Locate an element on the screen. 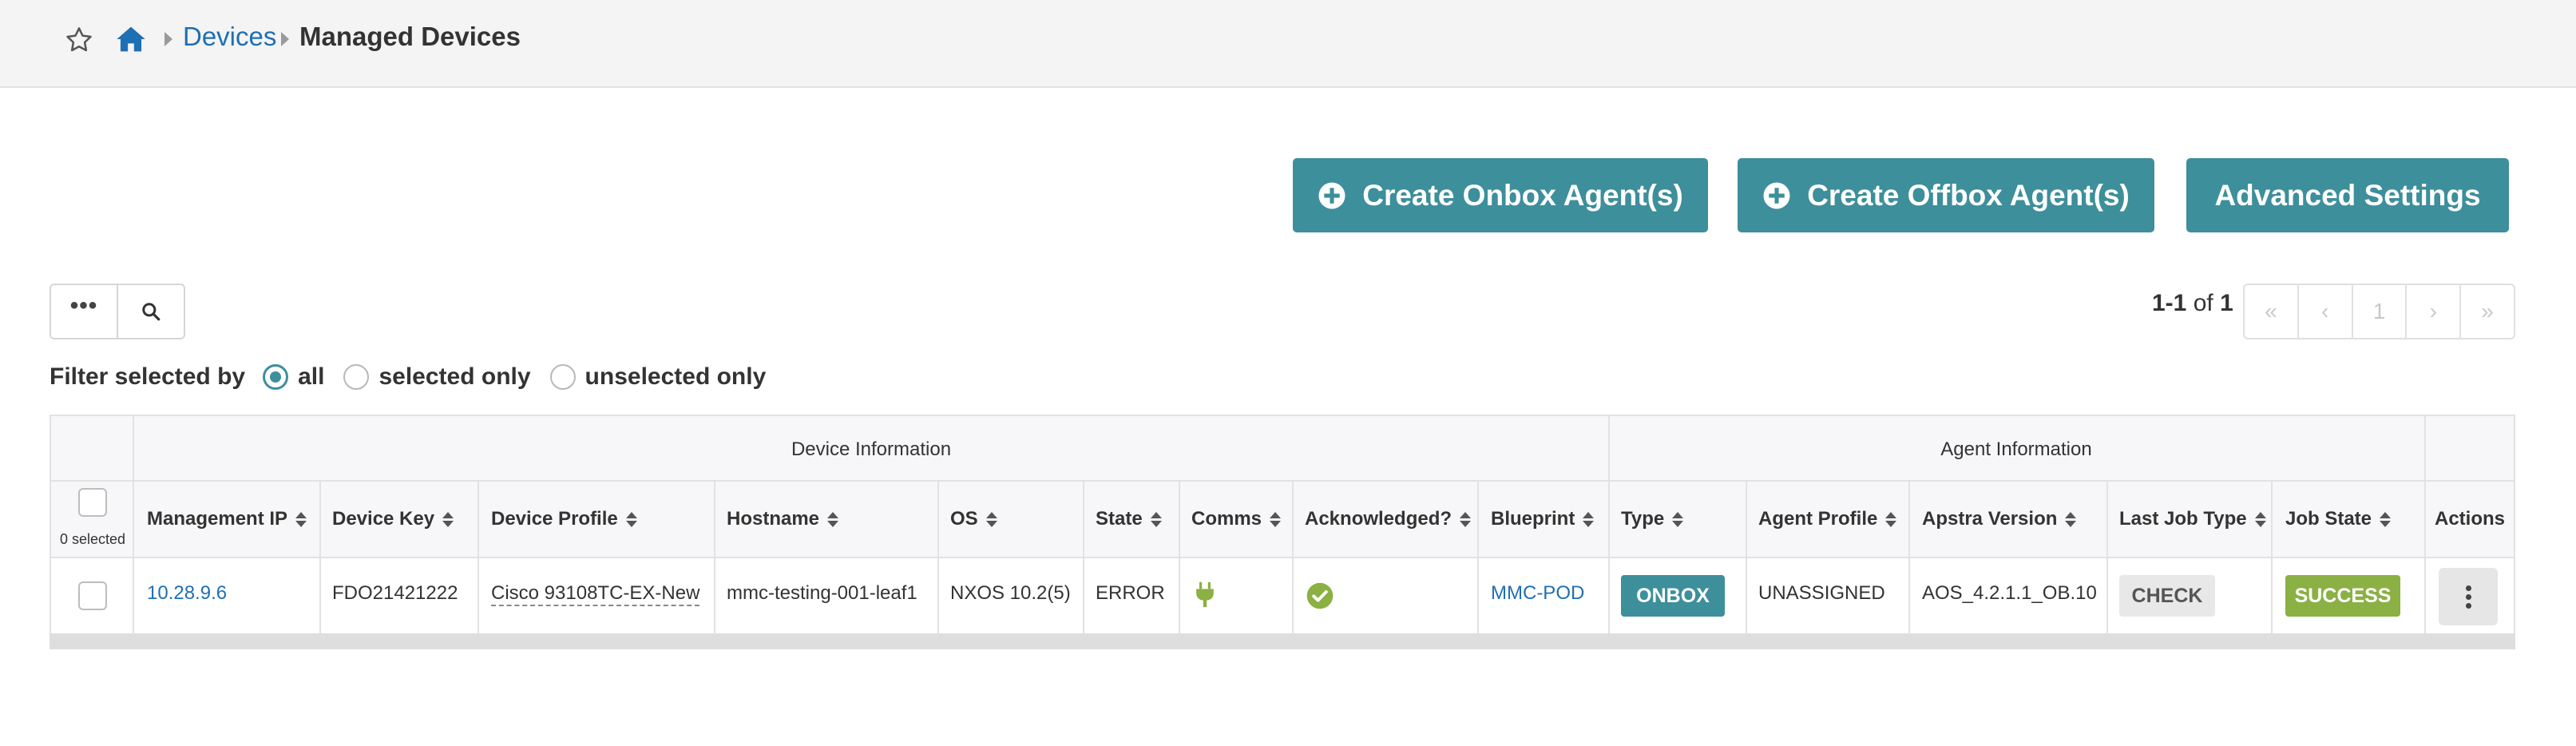  column-header-device-key: Device Key is located at coordinates (393, 519).